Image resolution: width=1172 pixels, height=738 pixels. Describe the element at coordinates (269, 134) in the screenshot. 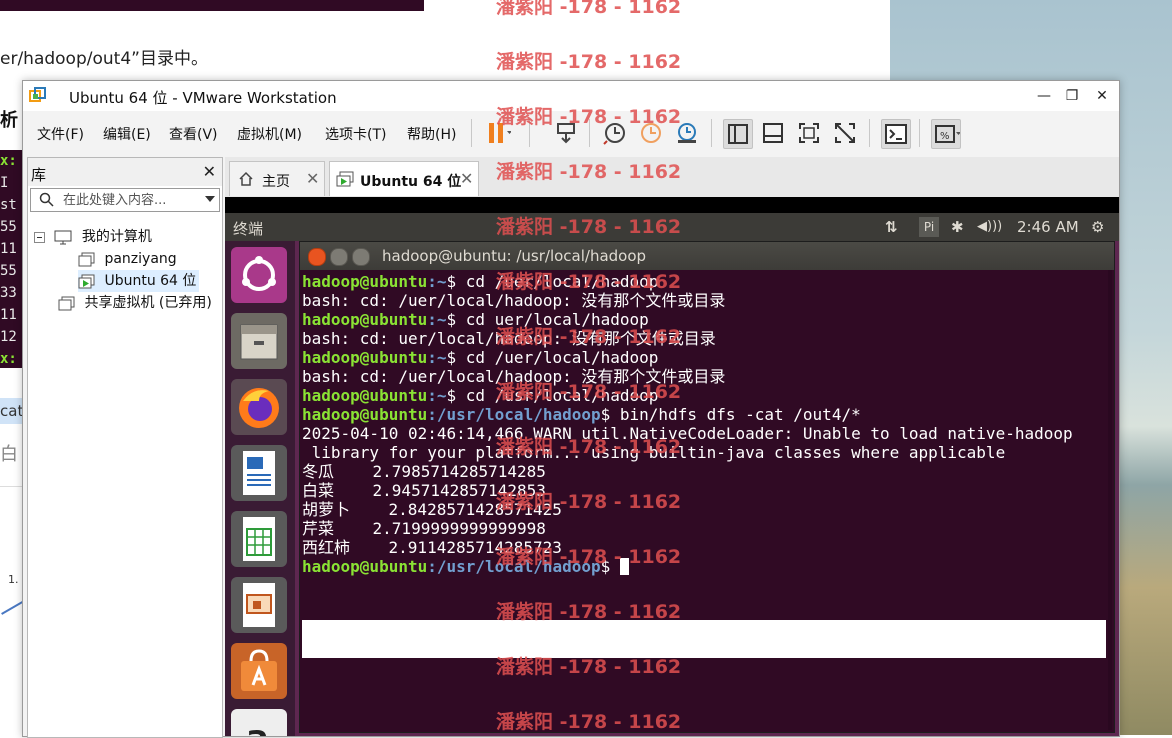

I see `menu-vm: 虚拟机(M)` at that location.